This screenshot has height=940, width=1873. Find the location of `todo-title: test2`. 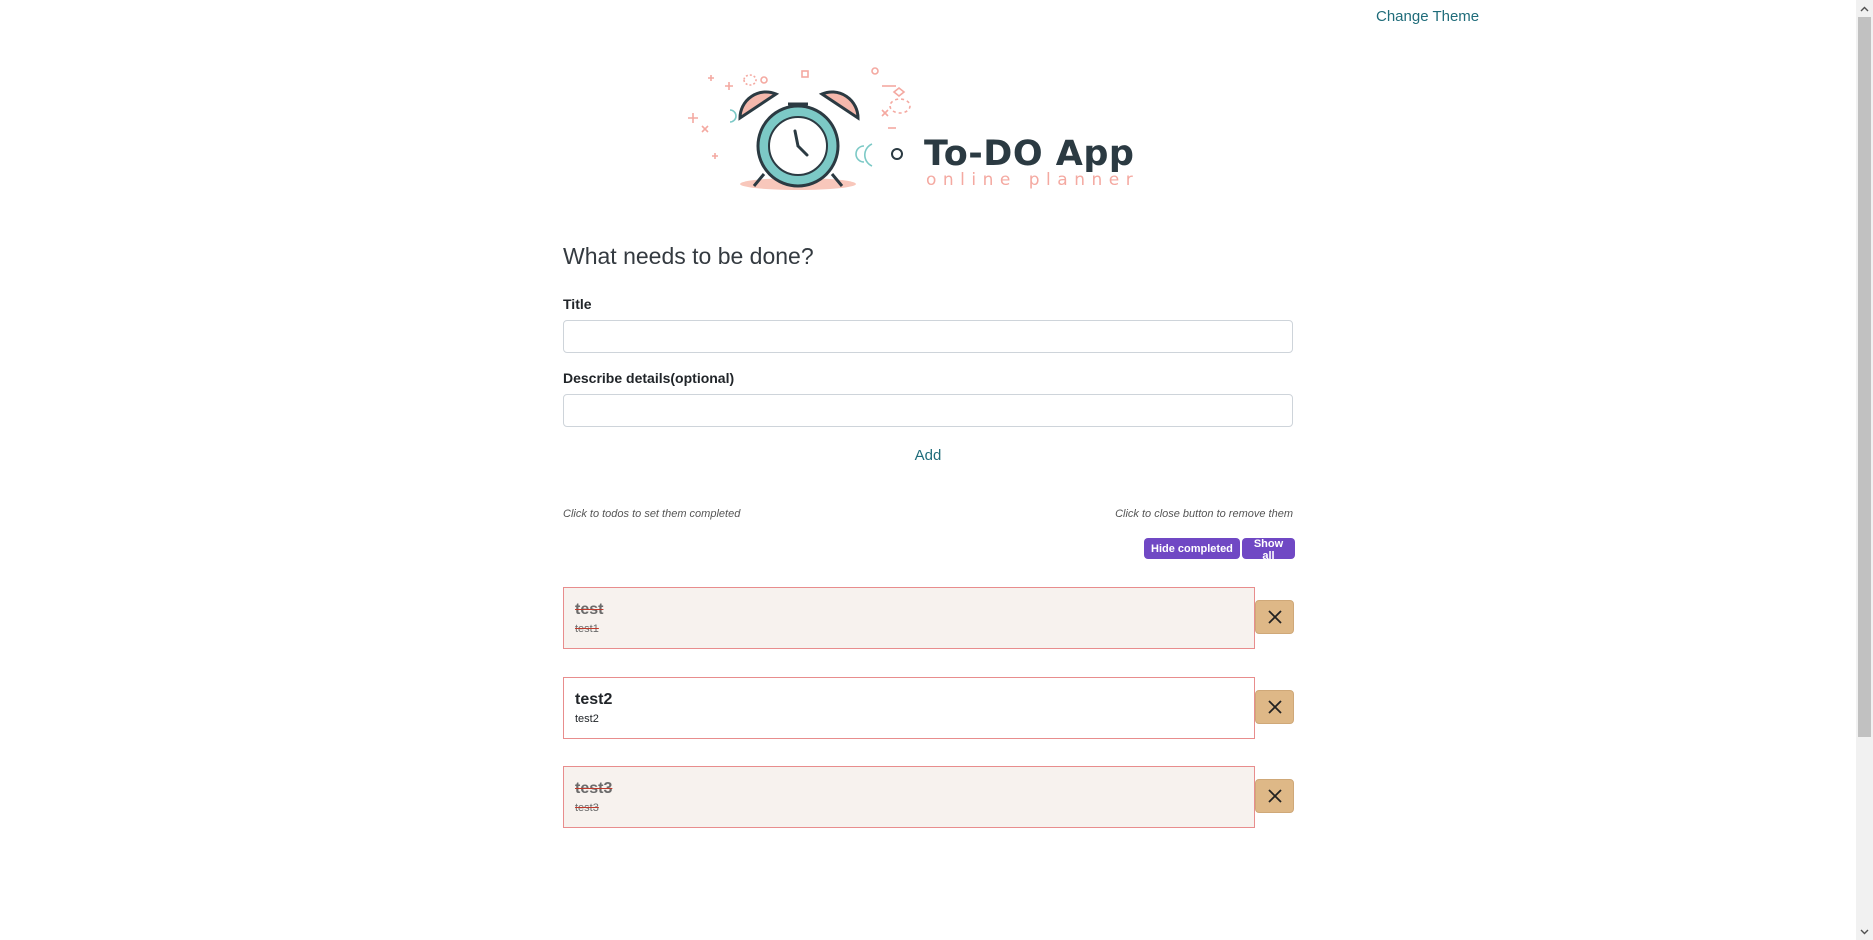

todo-title: test2 is located at coordinates (594, 699).